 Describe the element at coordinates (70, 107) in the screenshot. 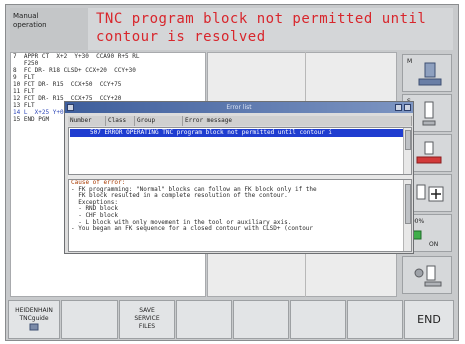

I see `window-menu-icon` at that location.